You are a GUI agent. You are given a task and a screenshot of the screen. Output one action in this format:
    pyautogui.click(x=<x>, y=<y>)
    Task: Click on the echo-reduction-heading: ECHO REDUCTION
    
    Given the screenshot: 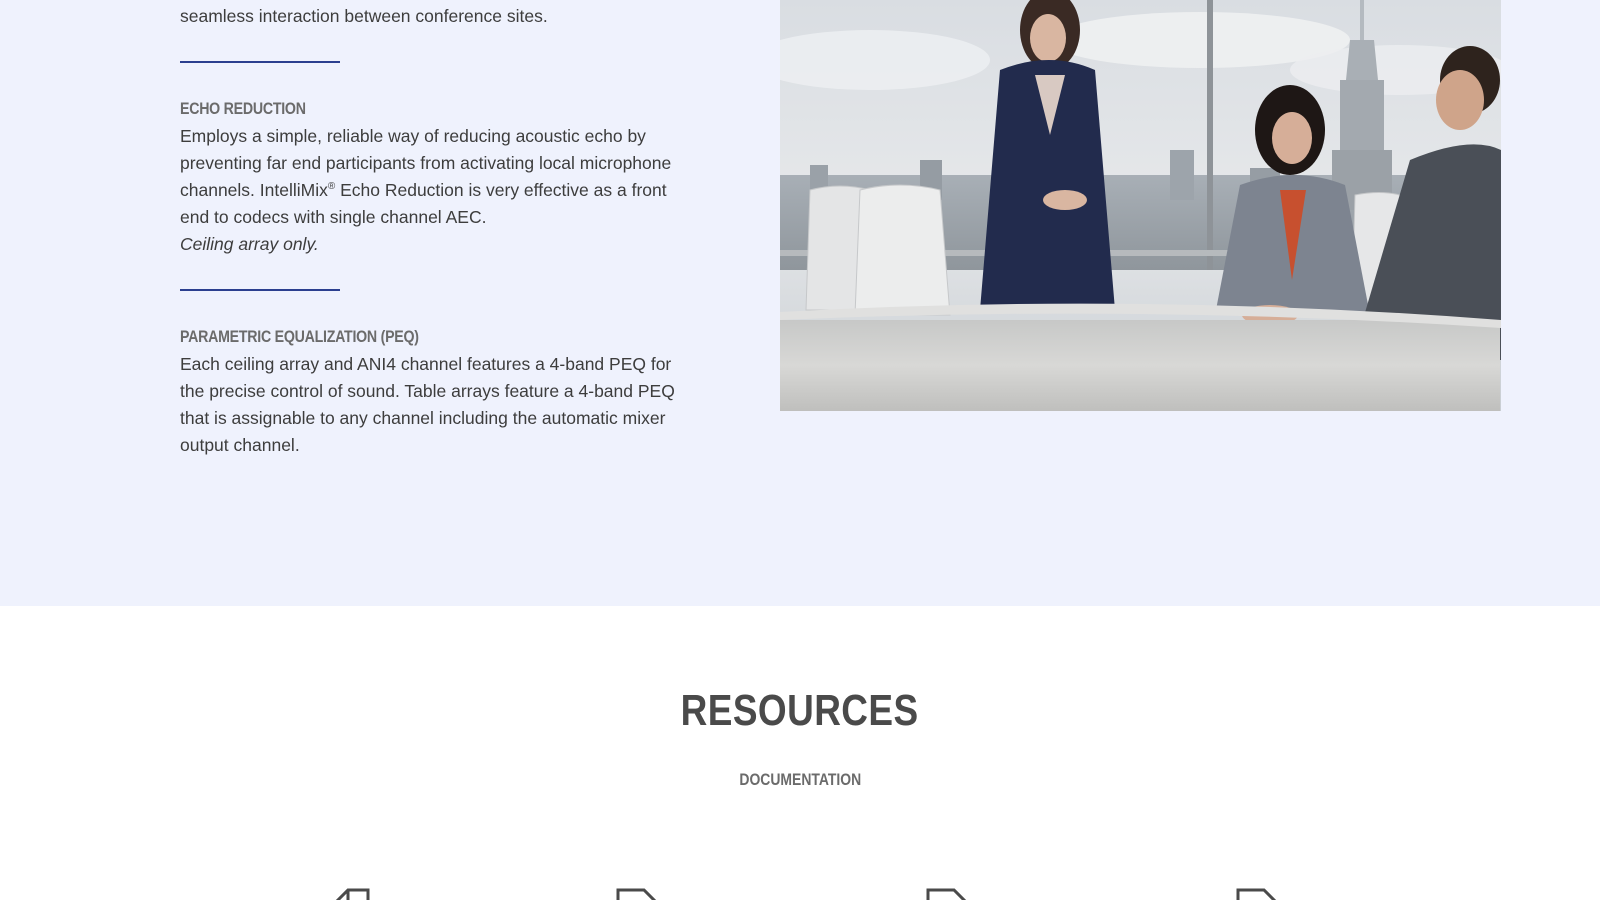 What is the action you would take?
    pyautogui.click(x=243, y=109)
    